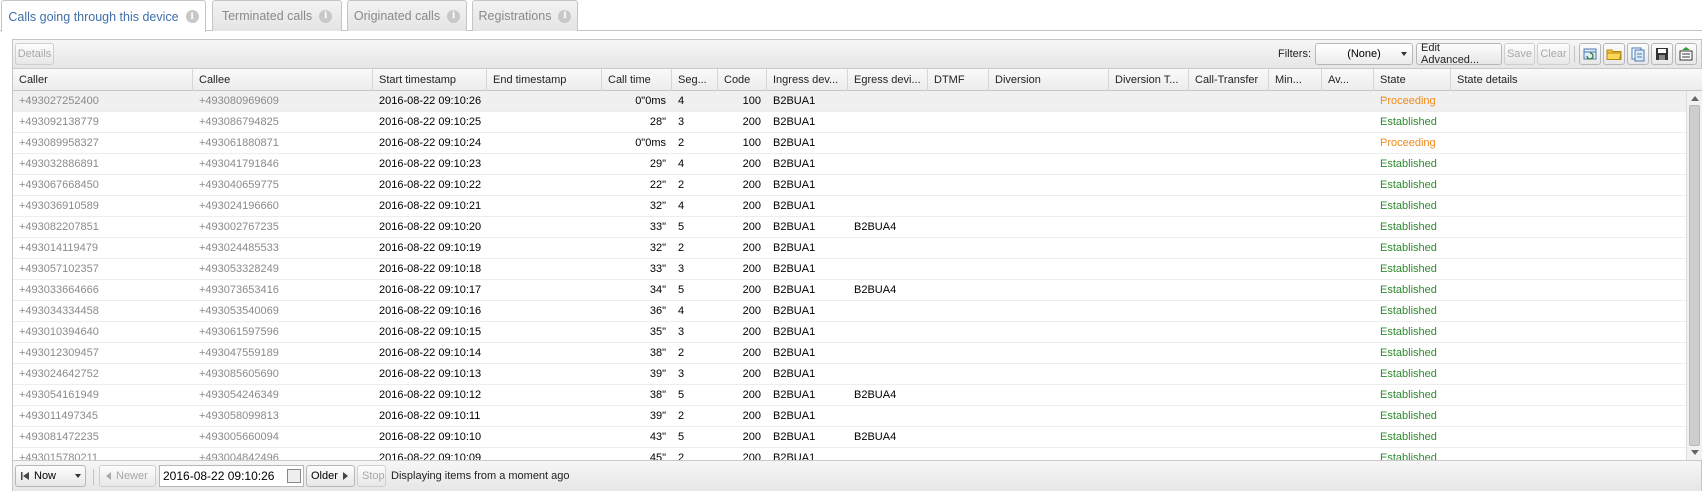 This screenshot has width=1702, height=497. Describe the element at coordinates (1519, 54) in the screenshot. I see `save-button: Save` at that location.